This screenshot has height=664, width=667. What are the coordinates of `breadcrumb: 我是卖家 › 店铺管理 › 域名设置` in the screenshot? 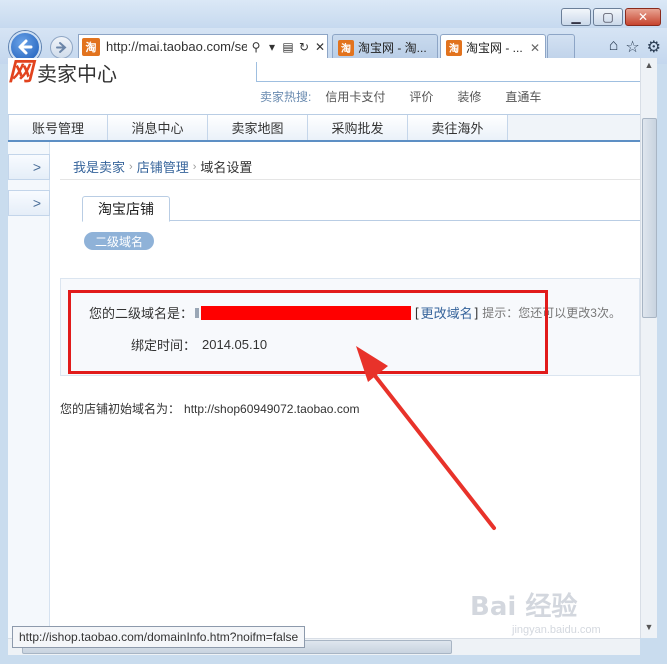 It's located at (350, 167).